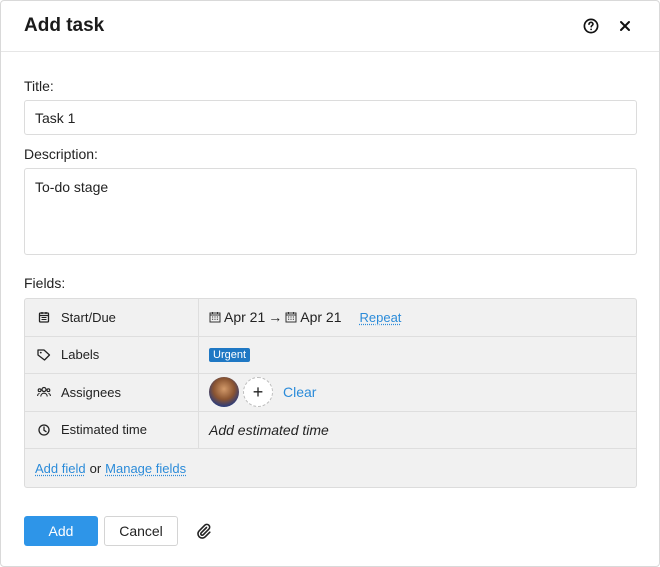 The image size is (660, 567). I want to click on fields-label: Fields:, so click(45, 283).